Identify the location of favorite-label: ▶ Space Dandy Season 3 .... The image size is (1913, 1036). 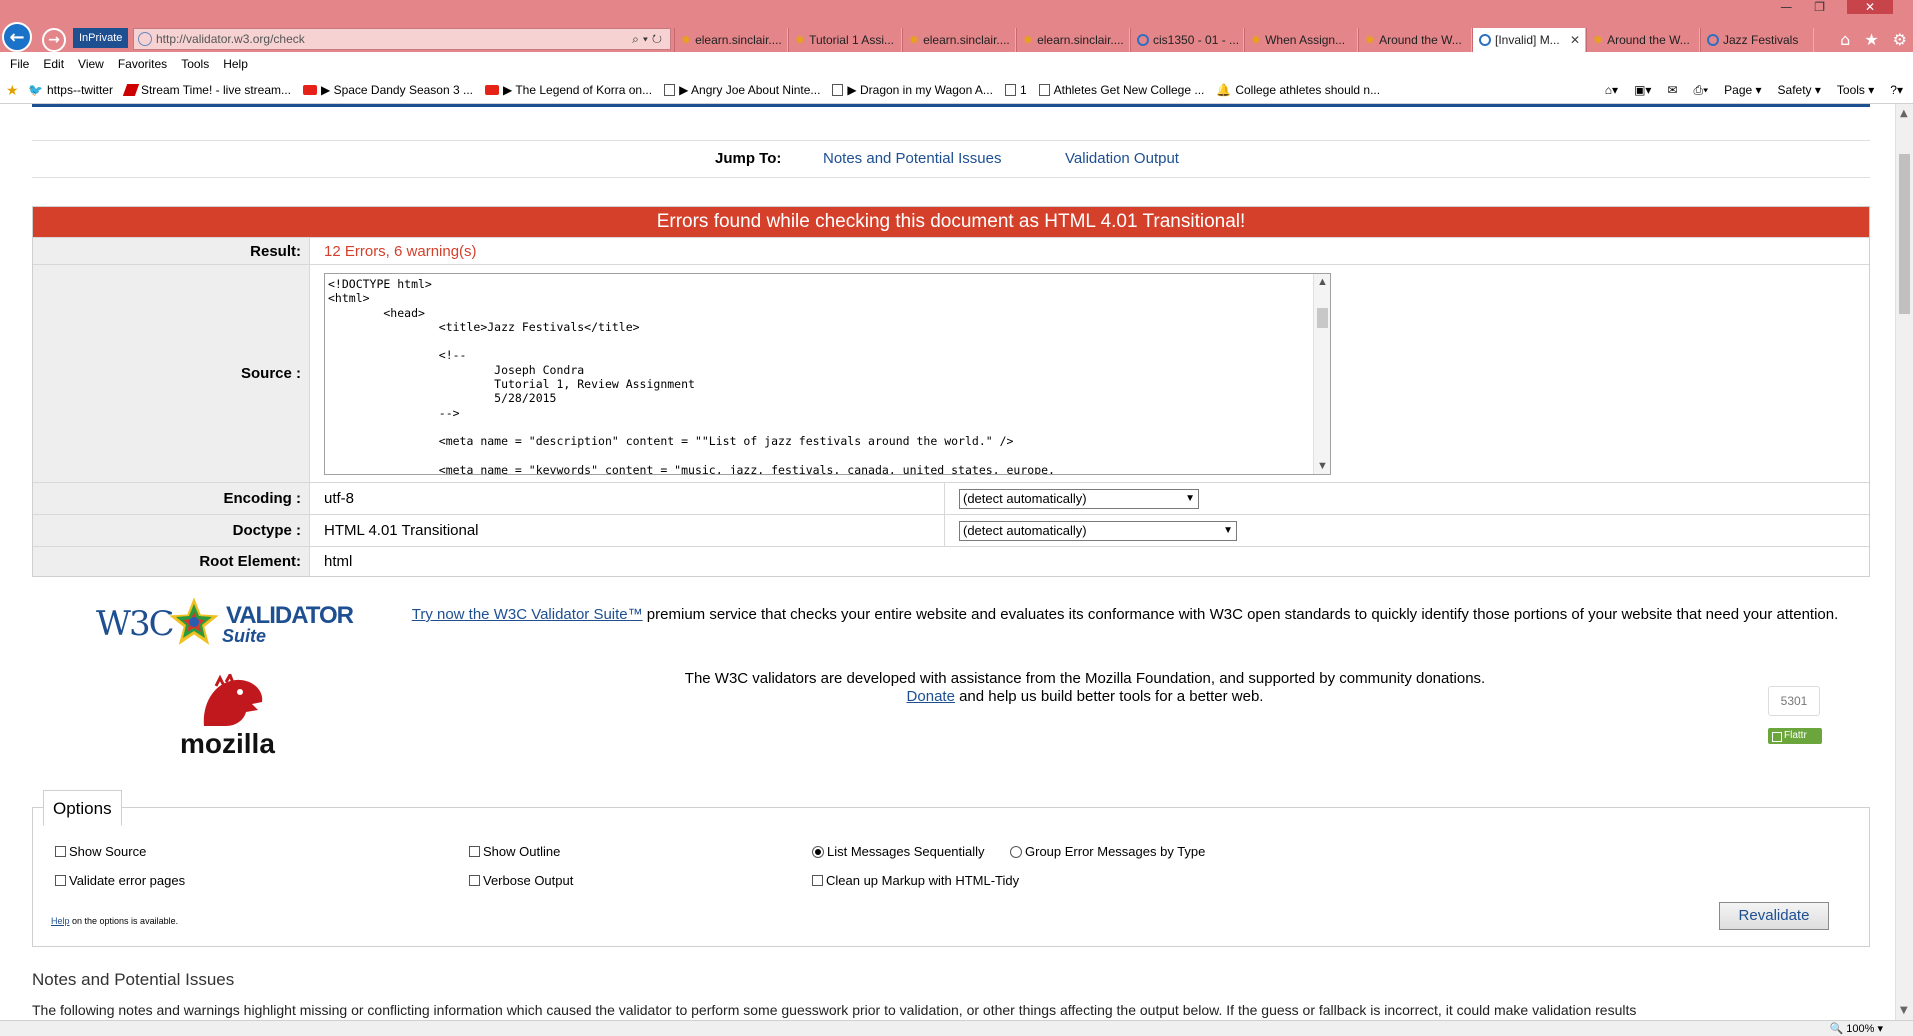
(397, 90).